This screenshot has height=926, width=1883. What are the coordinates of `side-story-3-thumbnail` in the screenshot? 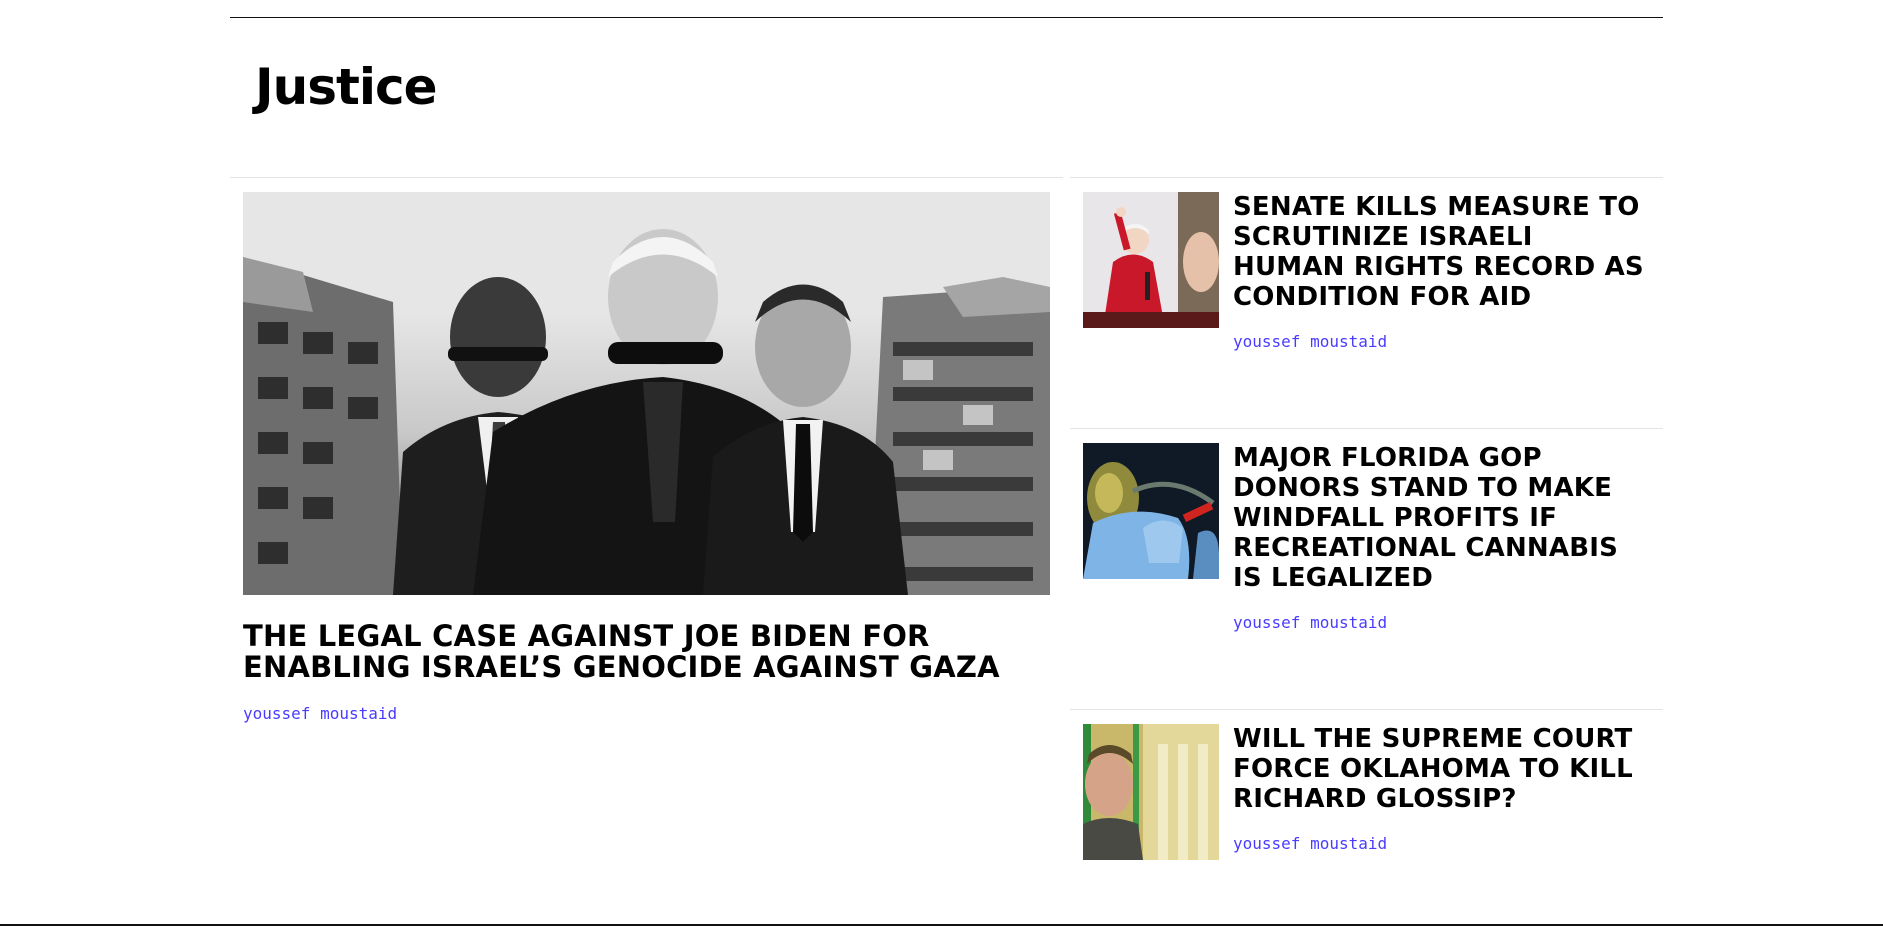 It's located at (1151, 792).